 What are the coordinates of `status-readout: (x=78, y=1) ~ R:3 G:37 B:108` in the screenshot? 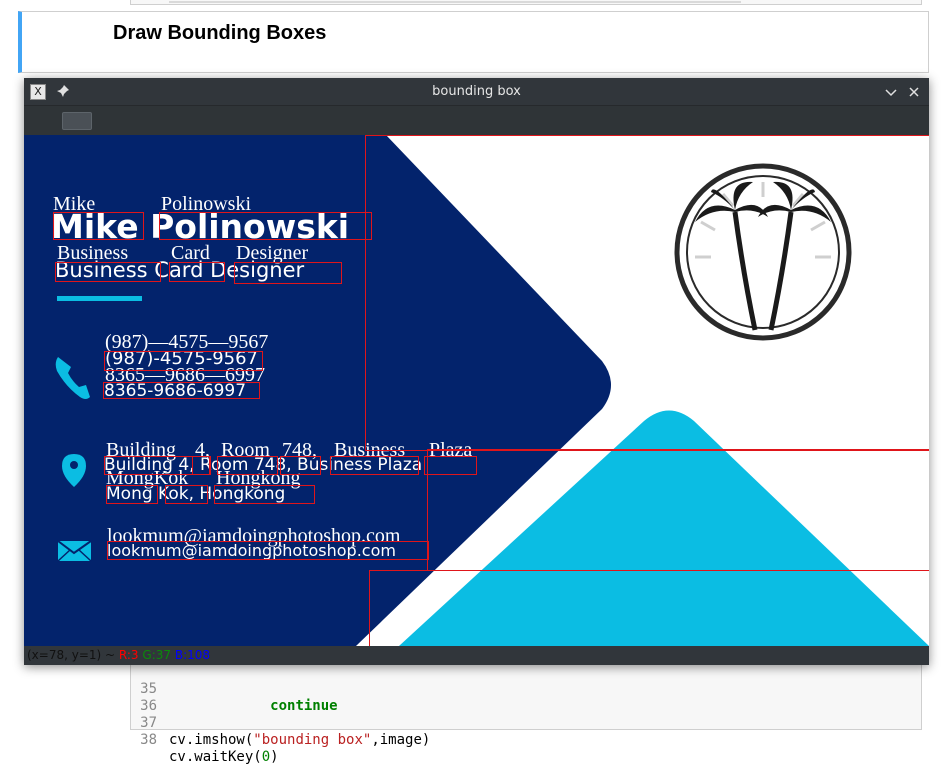 It's located at (119, 655).